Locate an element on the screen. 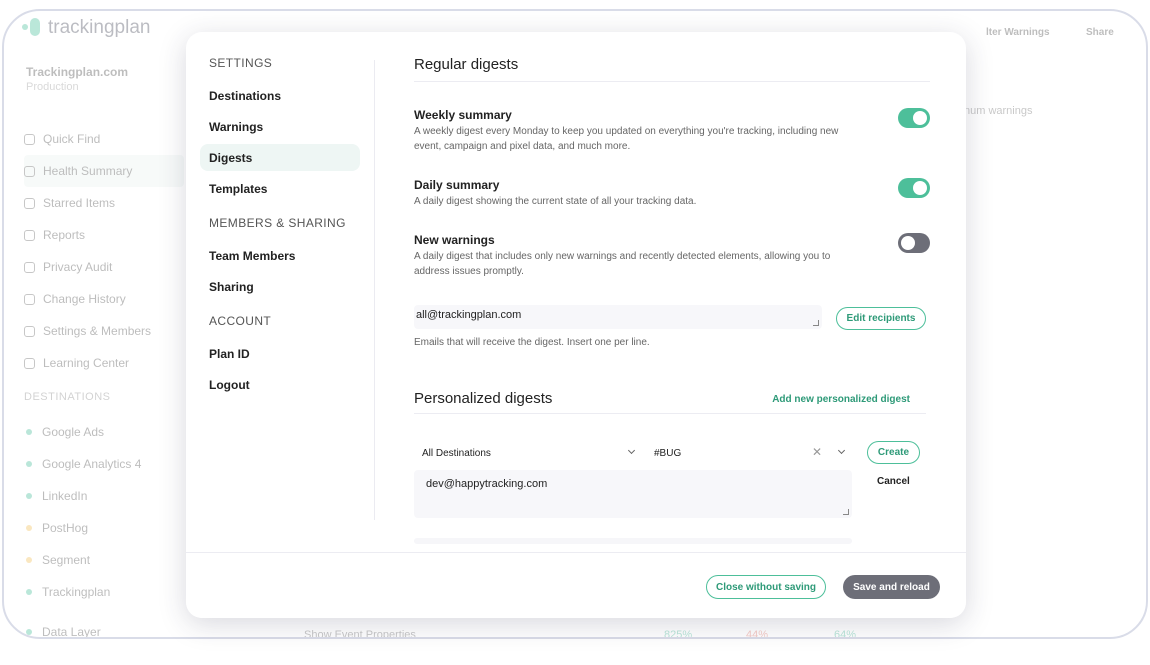 This screenshot has width=1150, height=665. destination-posthog: PostHog is located at coordinates (83, 528).